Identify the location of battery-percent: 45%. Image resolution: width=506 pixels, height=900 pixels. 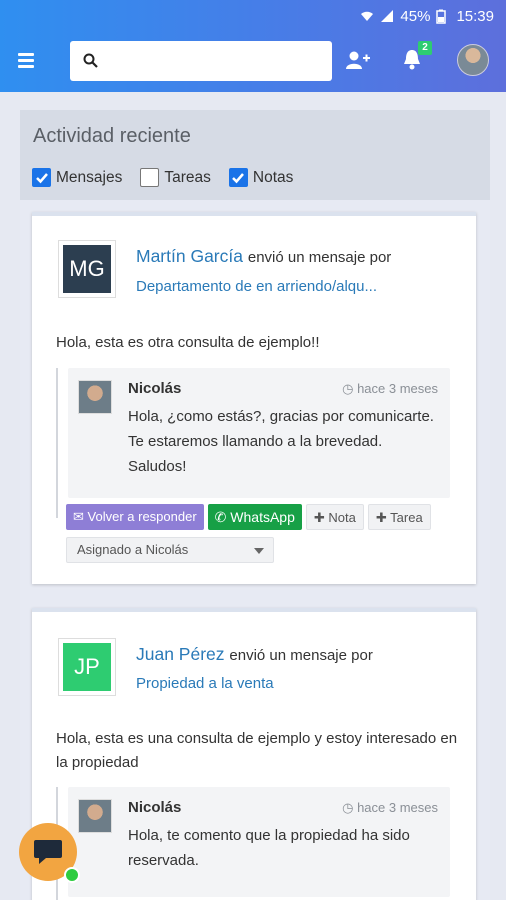
(415, 16).